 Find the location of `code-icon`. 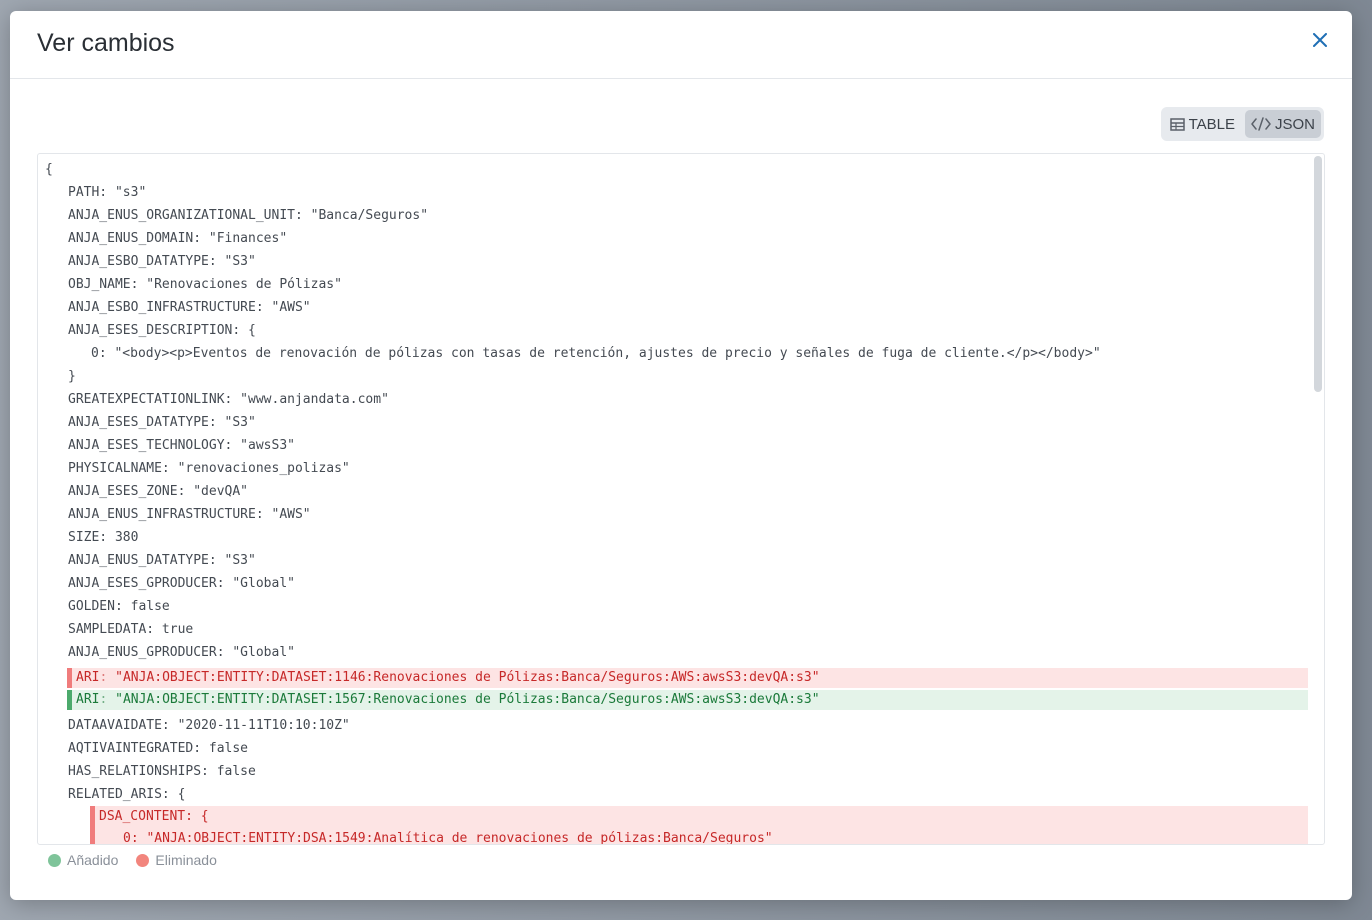

code-icon is located at coordinates (1261, 124).